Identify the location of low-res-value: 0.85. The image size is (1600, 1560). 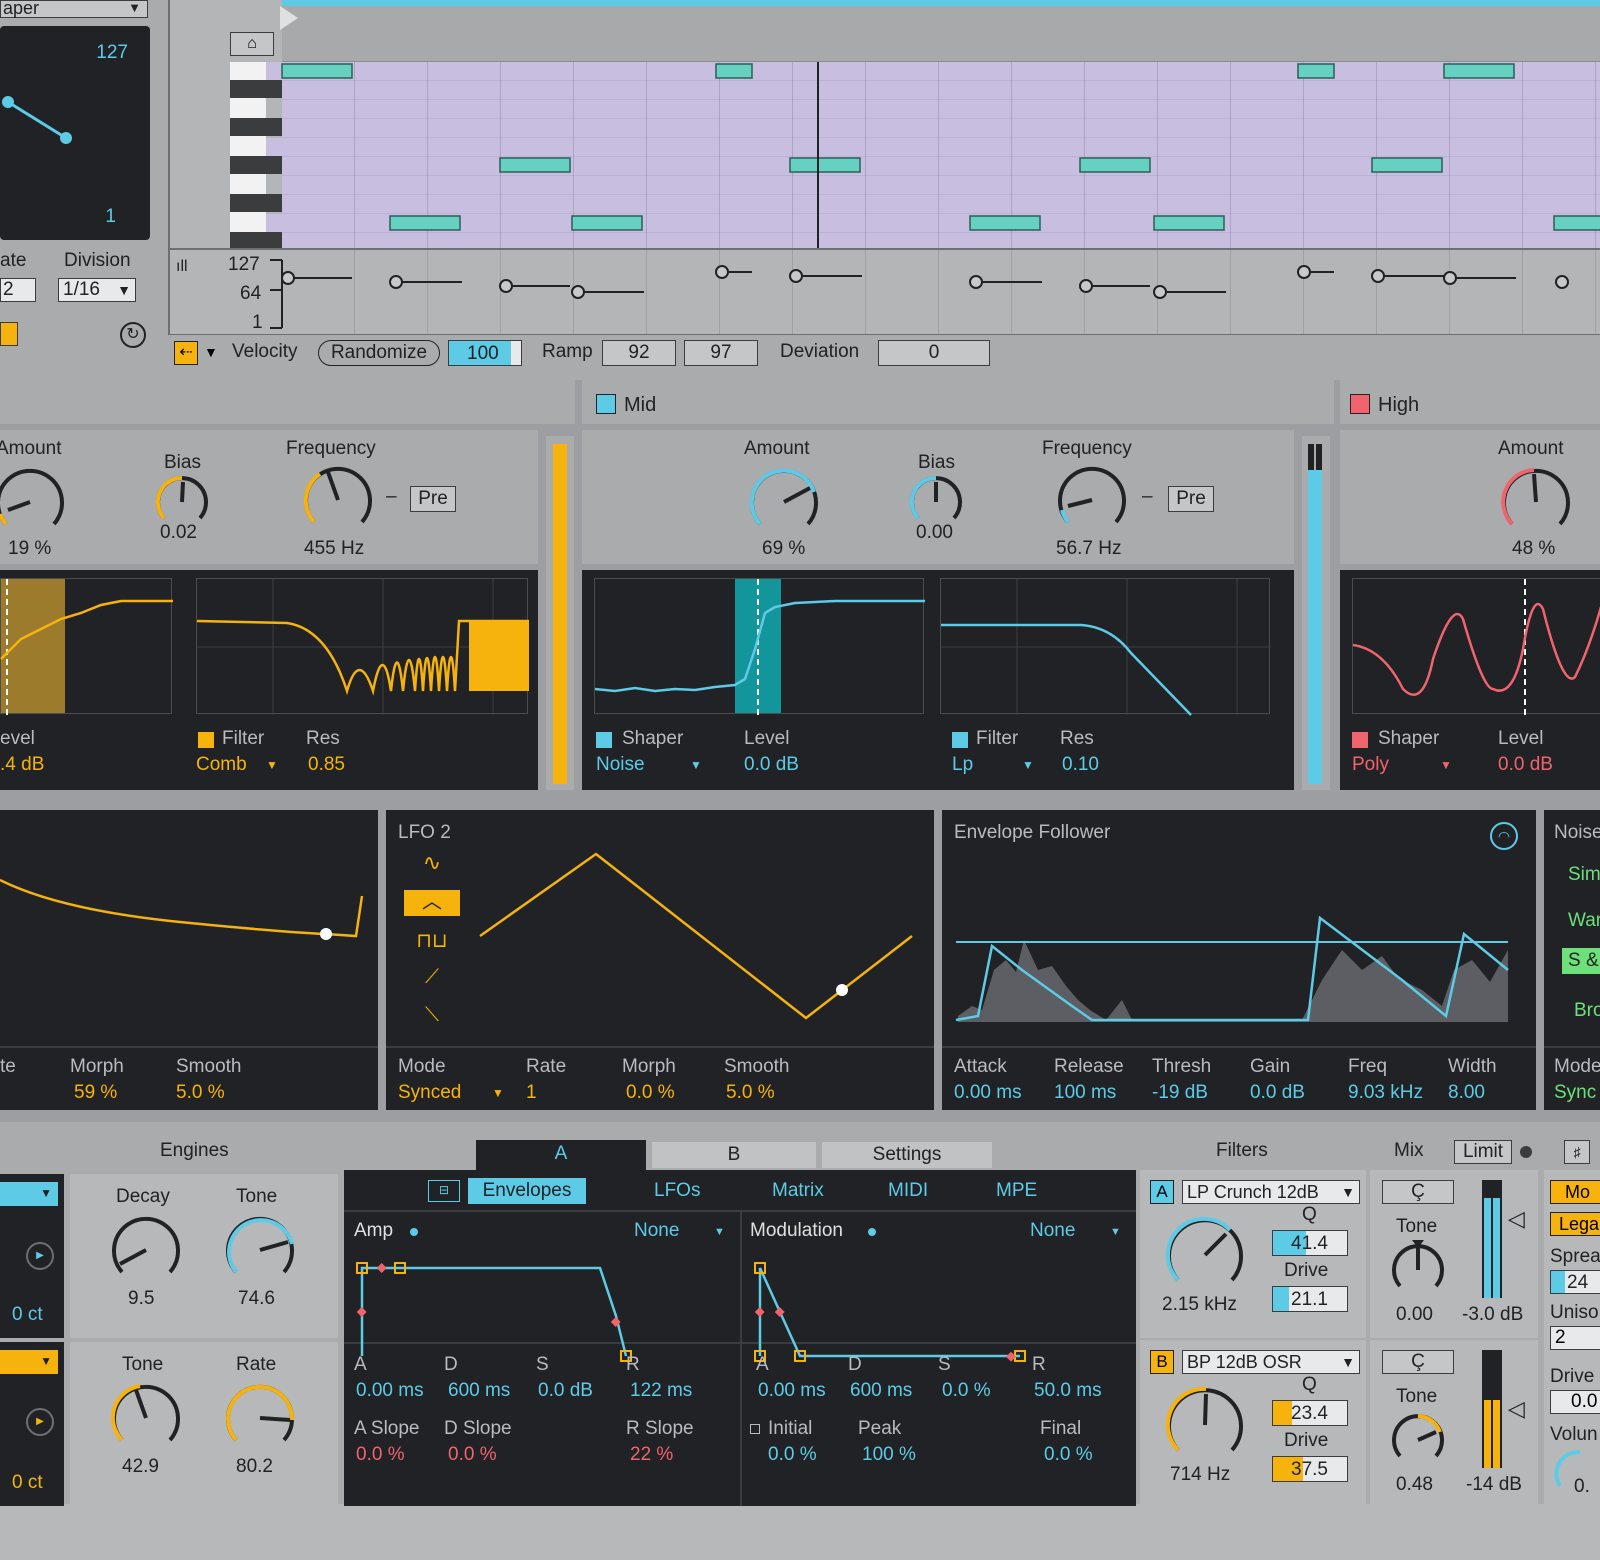
(326, 765).